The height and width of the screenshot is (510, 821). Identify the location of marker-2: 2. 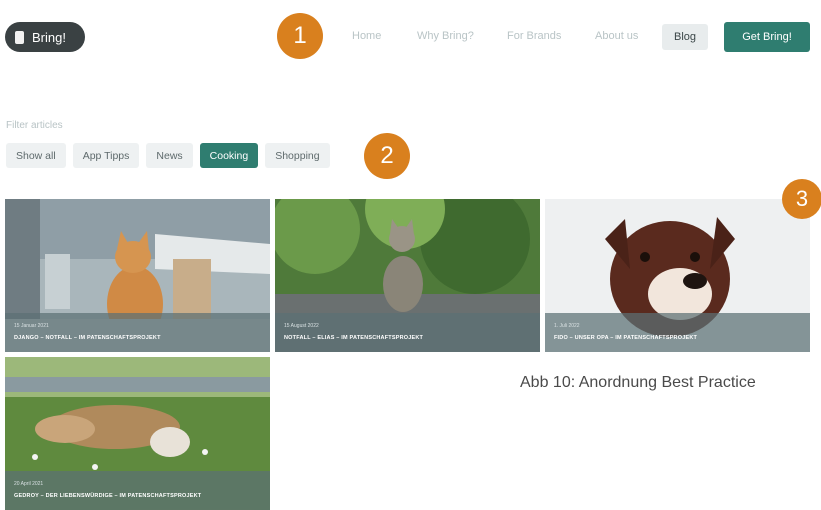
(387, 156).